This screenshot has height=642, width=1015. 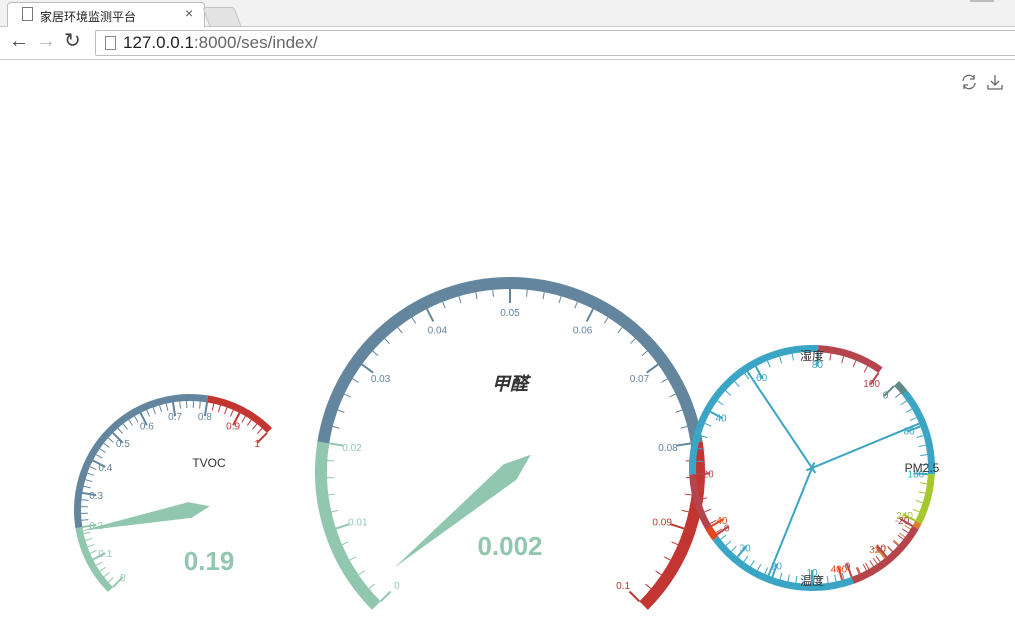 I want to click on tab-title: 家居环境监测平台, so click(x=88, y=17).